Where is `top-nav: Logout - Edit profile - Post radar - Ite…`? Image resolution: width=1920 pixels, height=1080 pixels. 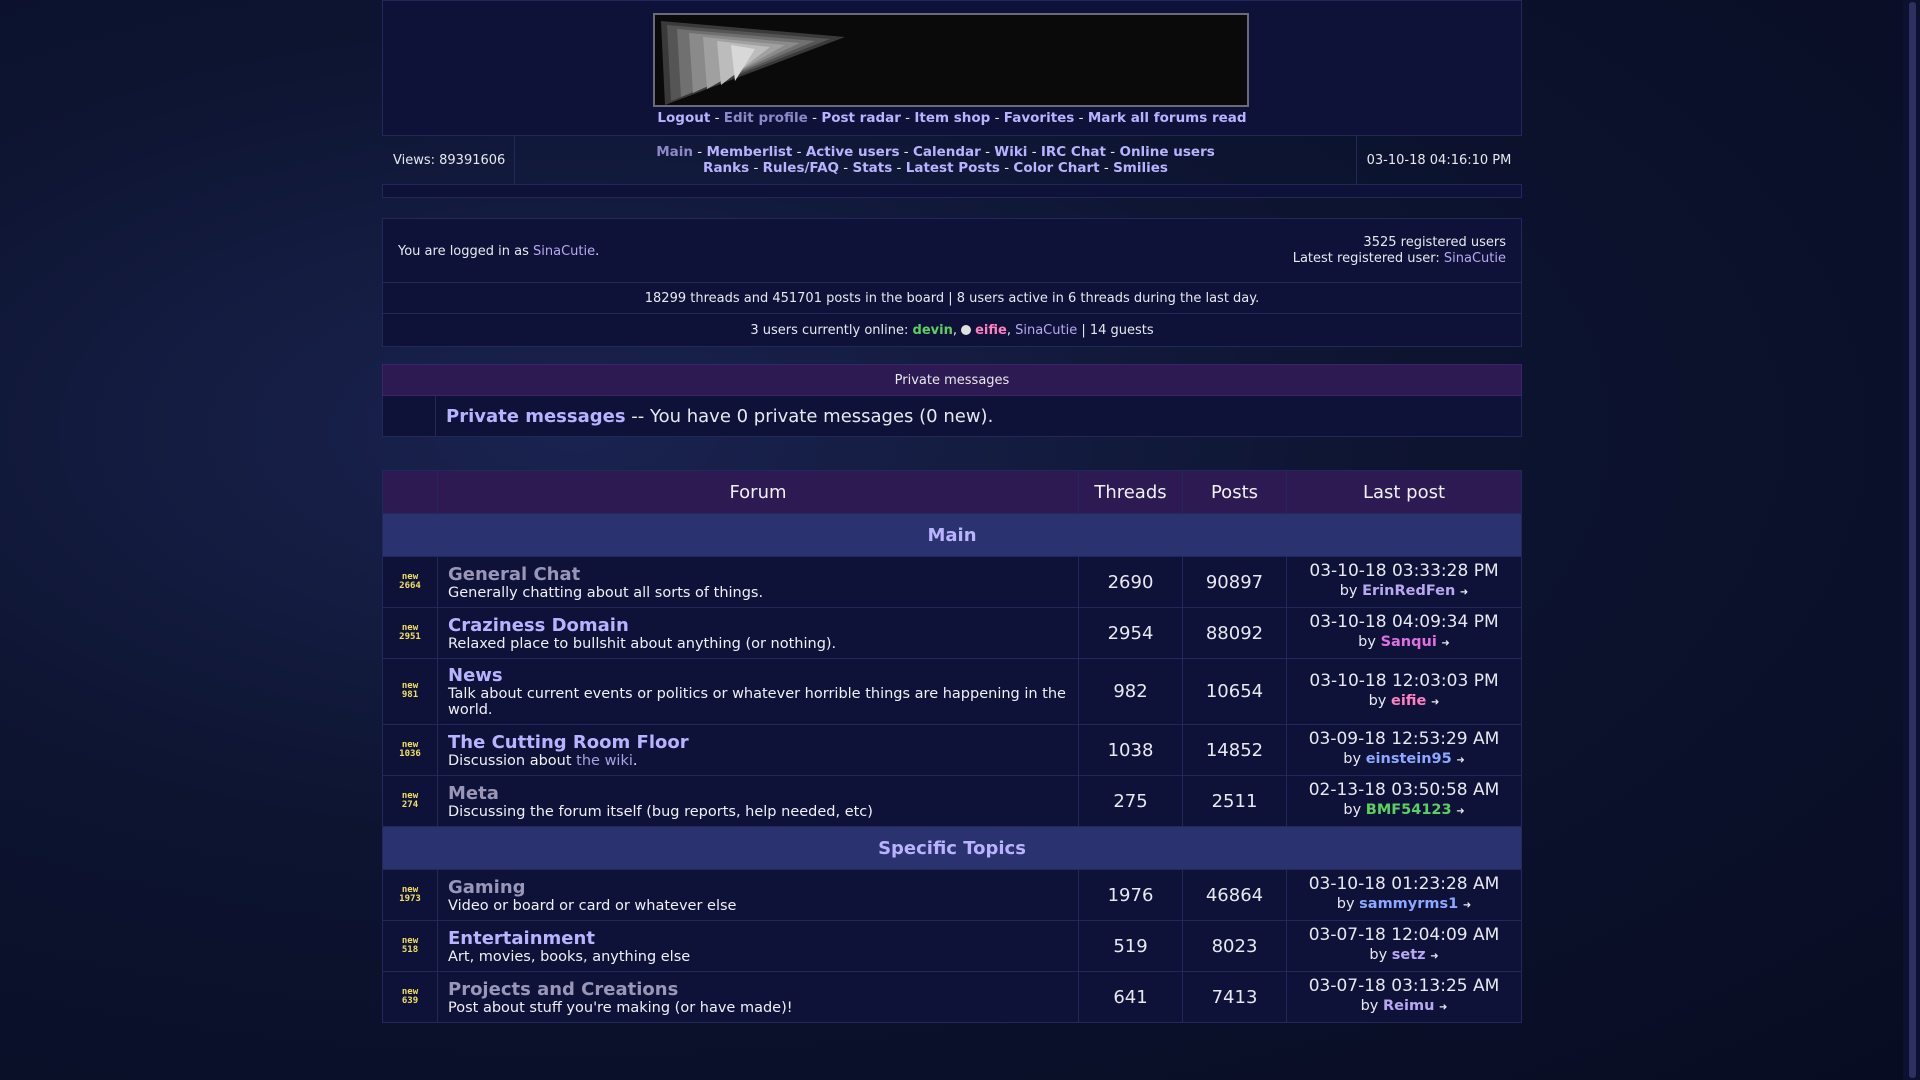
top-nav: Logout - Edit profile - Post radar - Ite… is located at coordinates (952, 118).